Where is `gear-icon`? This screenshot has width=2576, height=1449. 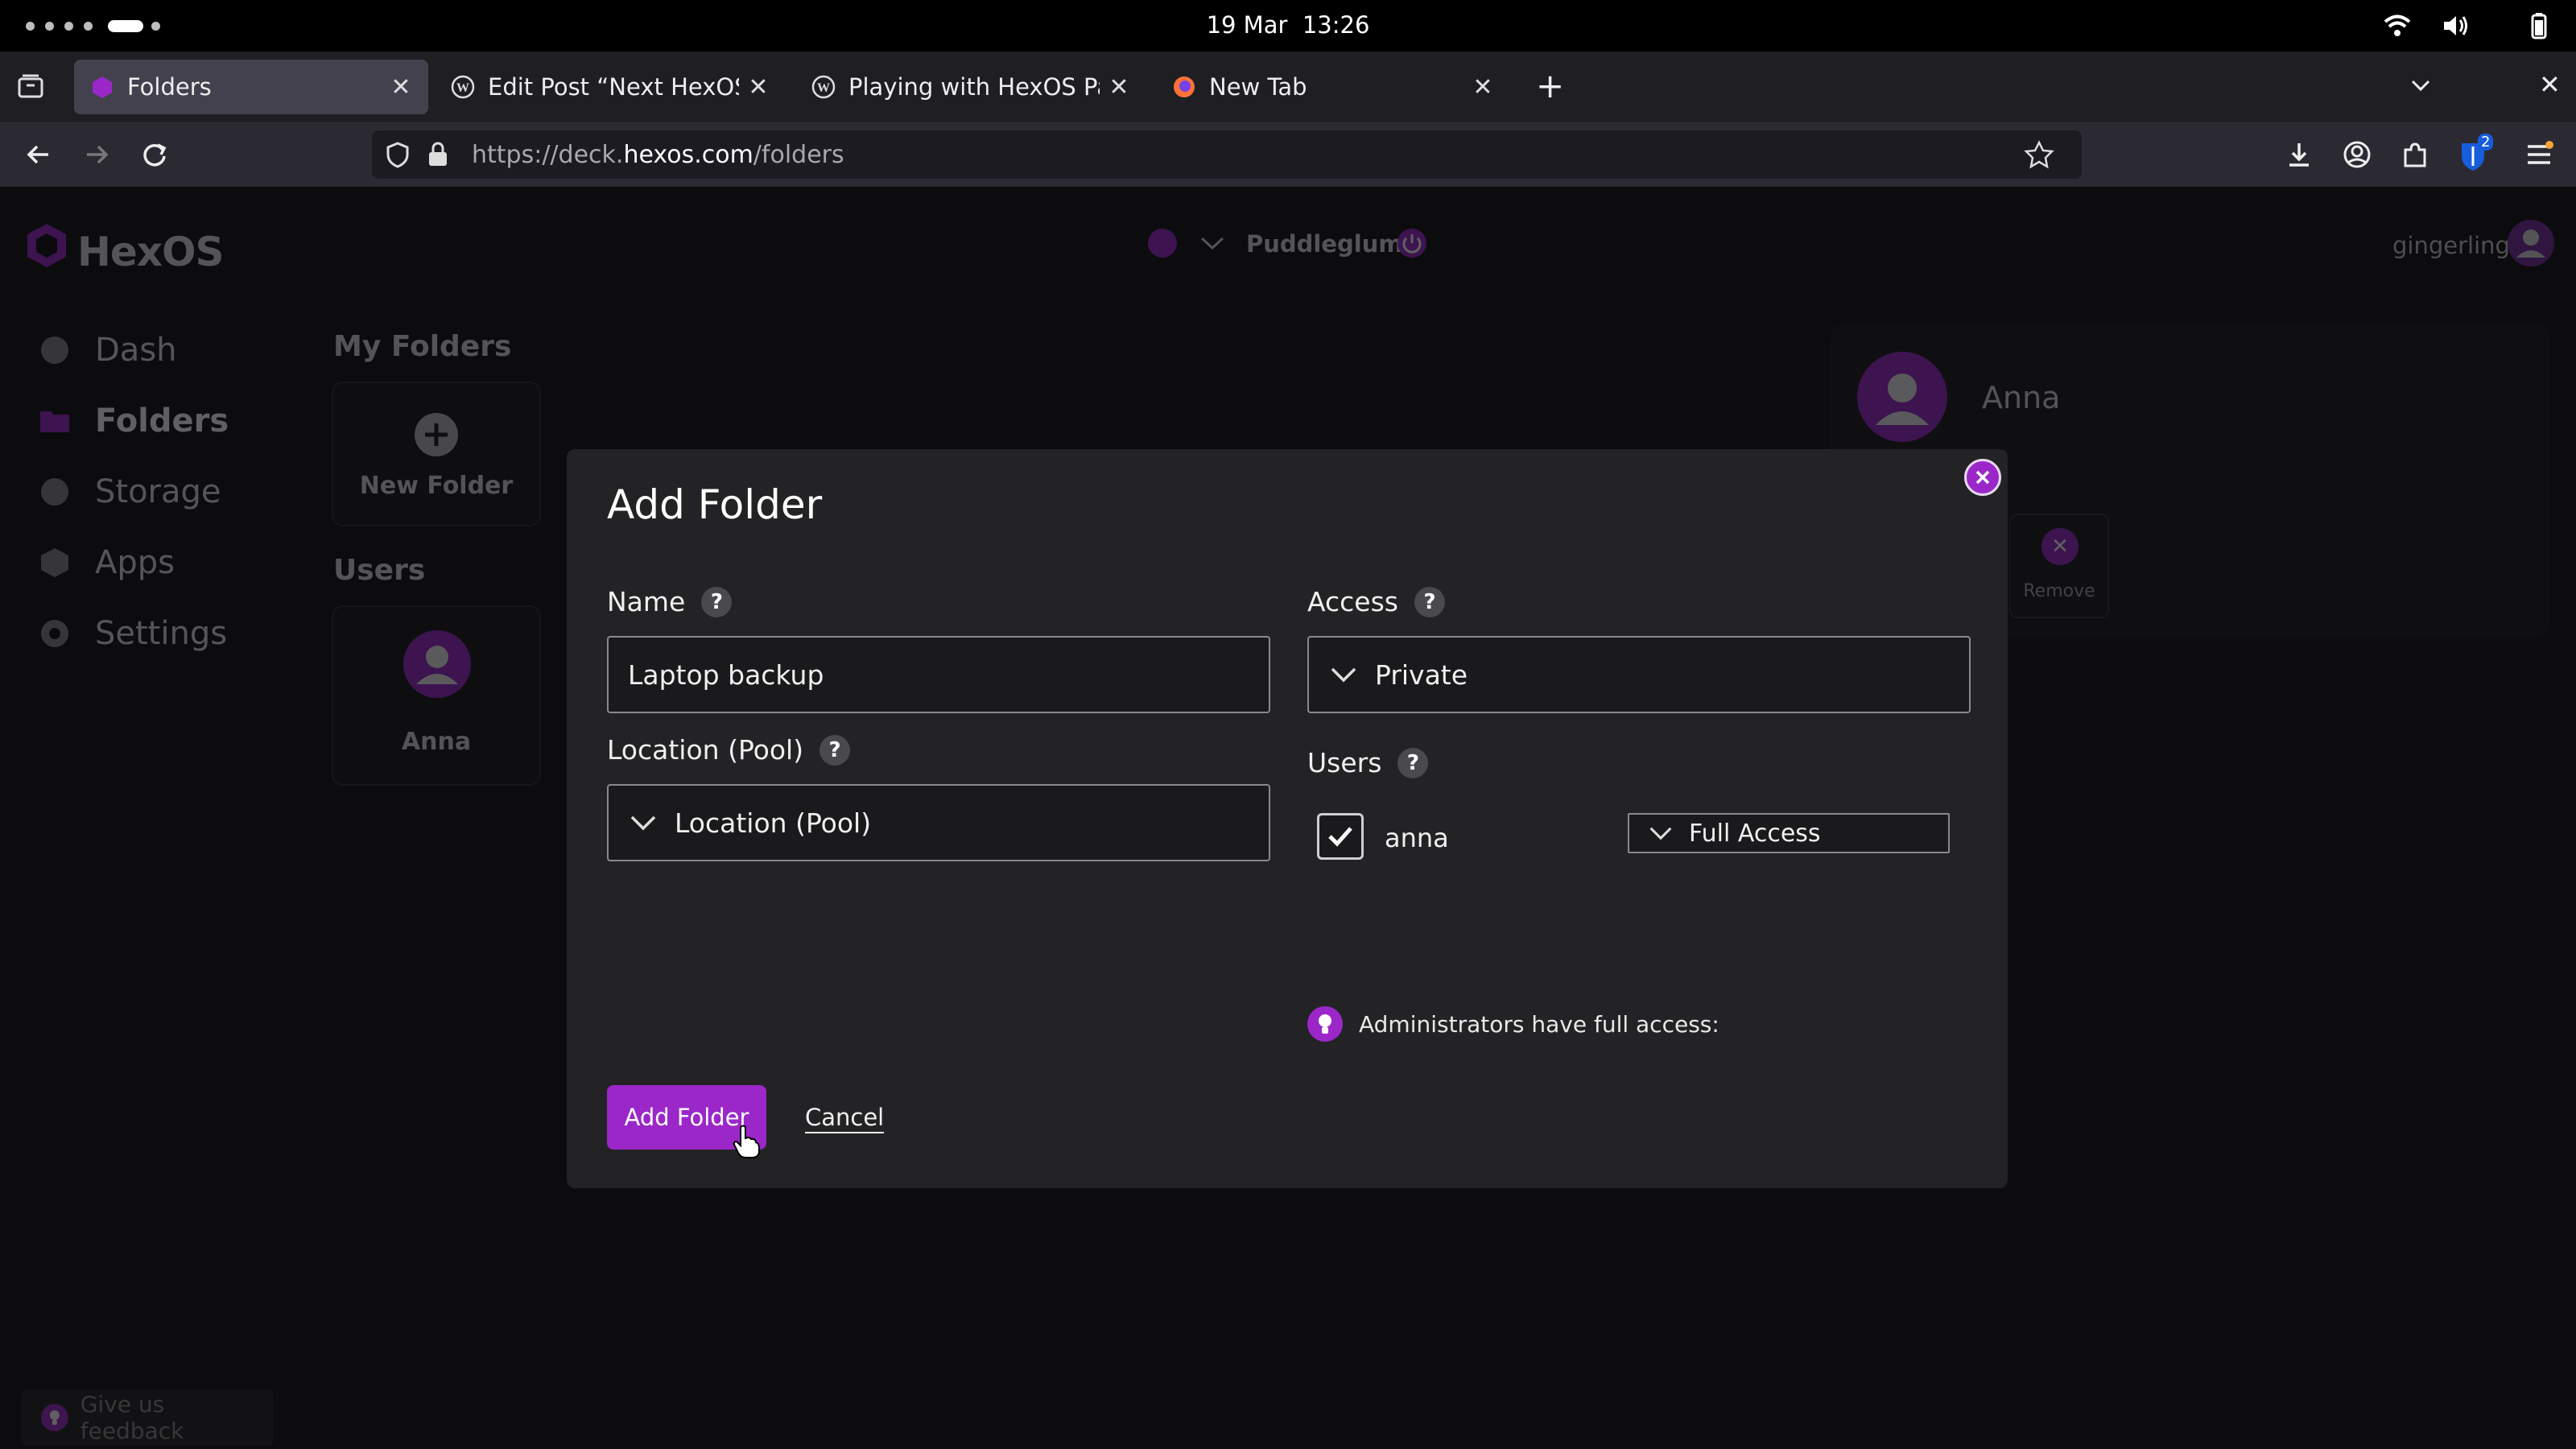 gear-icon is located at coordinates (54, 633).